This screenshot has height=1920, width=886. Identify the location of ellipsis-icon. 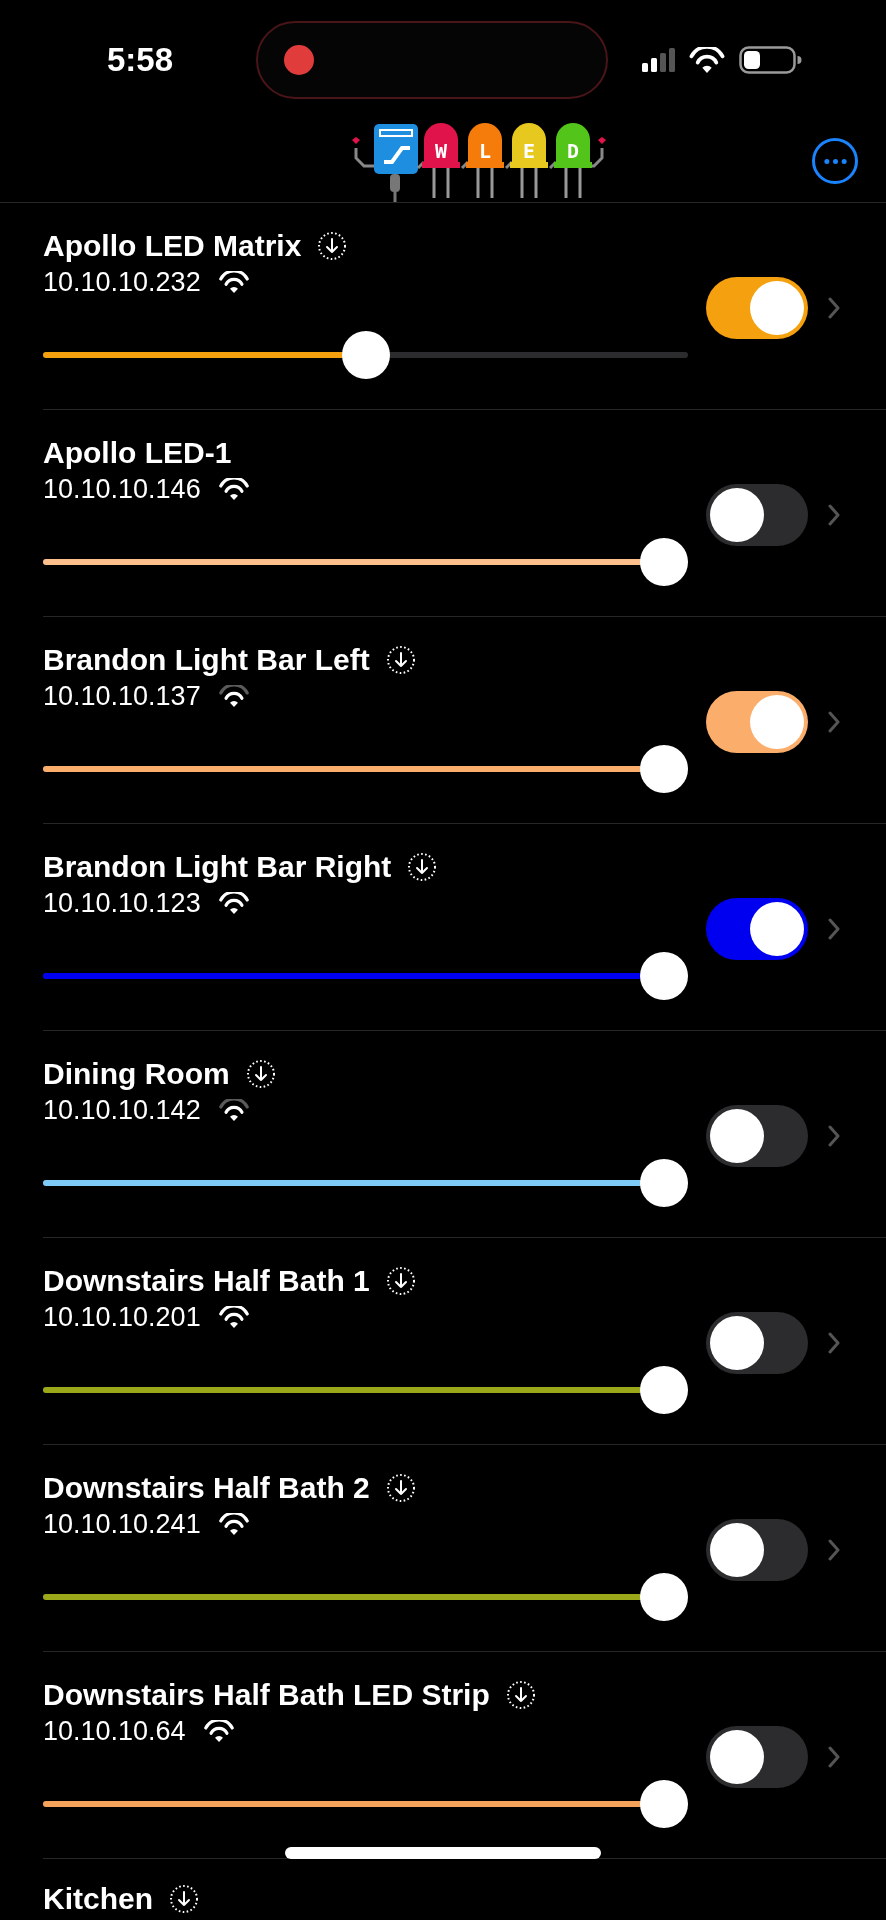
(835, 161).